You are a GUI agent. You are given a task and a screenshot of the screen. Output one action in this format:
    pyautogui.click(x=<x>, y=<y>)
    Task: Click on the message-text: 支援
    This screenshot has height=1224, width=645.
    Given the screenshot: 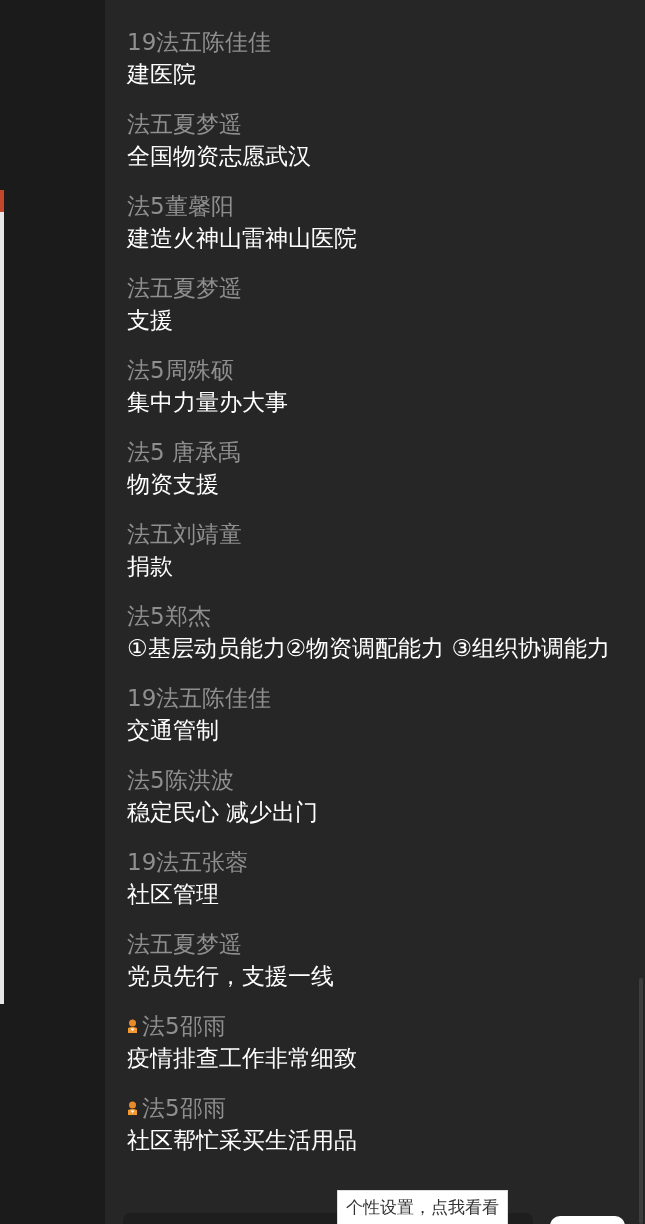 What is the action you would take?
    pyautogui.click(x=150, y=320)
    